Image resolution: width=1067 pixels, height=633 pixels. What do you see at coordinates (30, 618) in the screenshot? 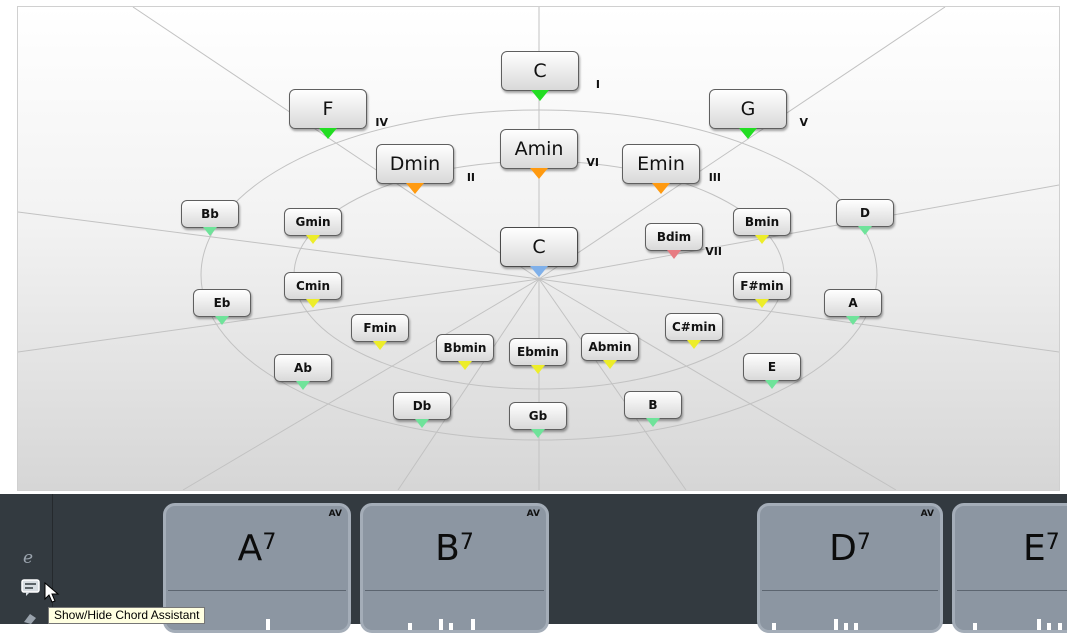
I see `eraser-icon` at bounding box center [30, 618].